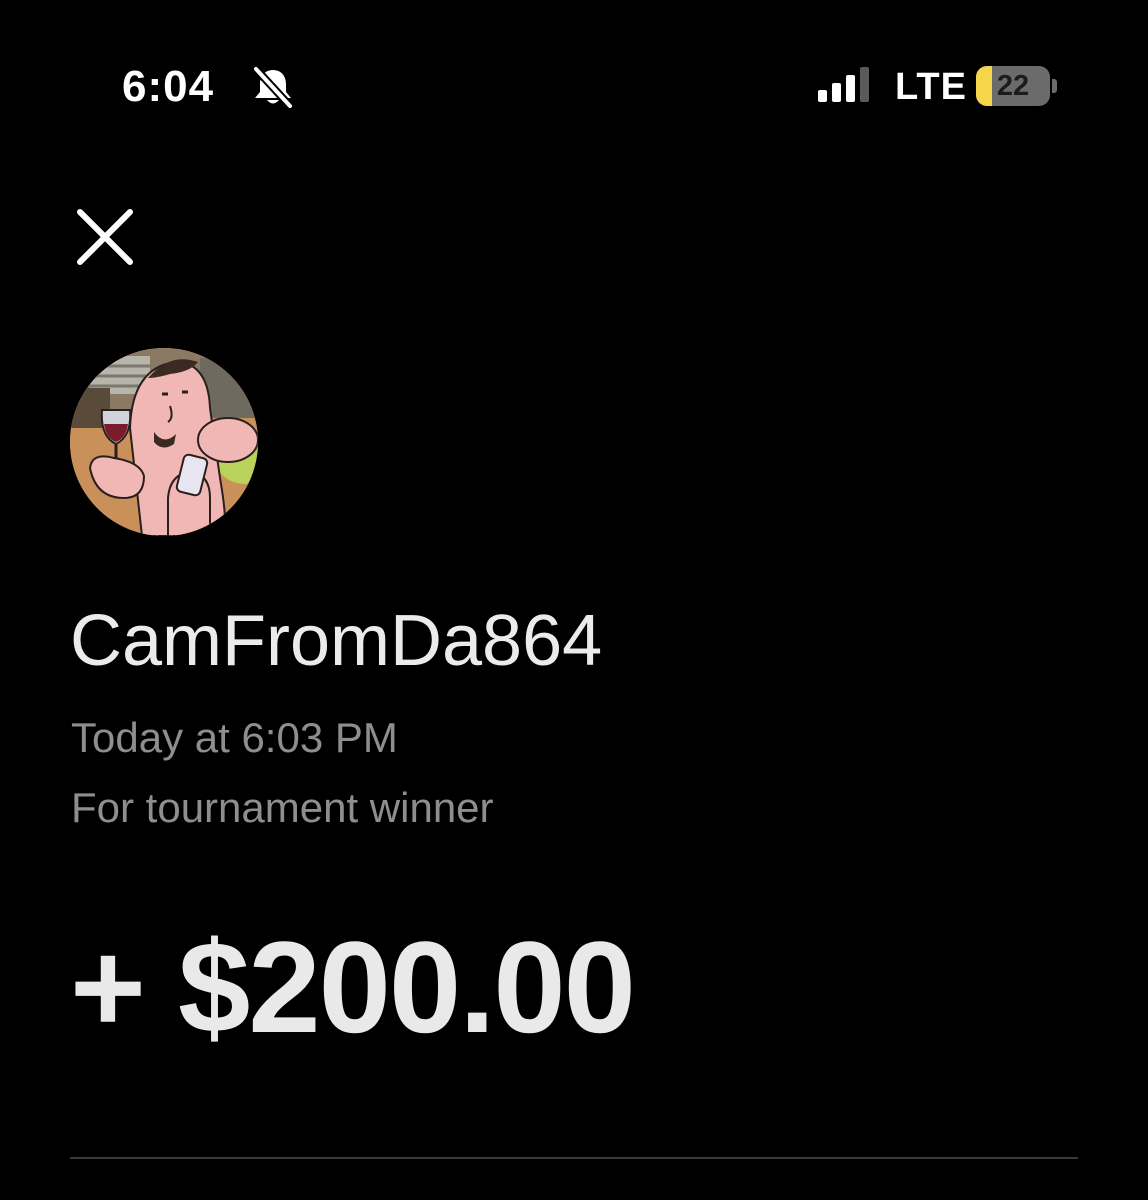  What do you see at coordinates (1054, 86) in the screenshot?
I see `battery-tip` at bounding box center [1054, 86].